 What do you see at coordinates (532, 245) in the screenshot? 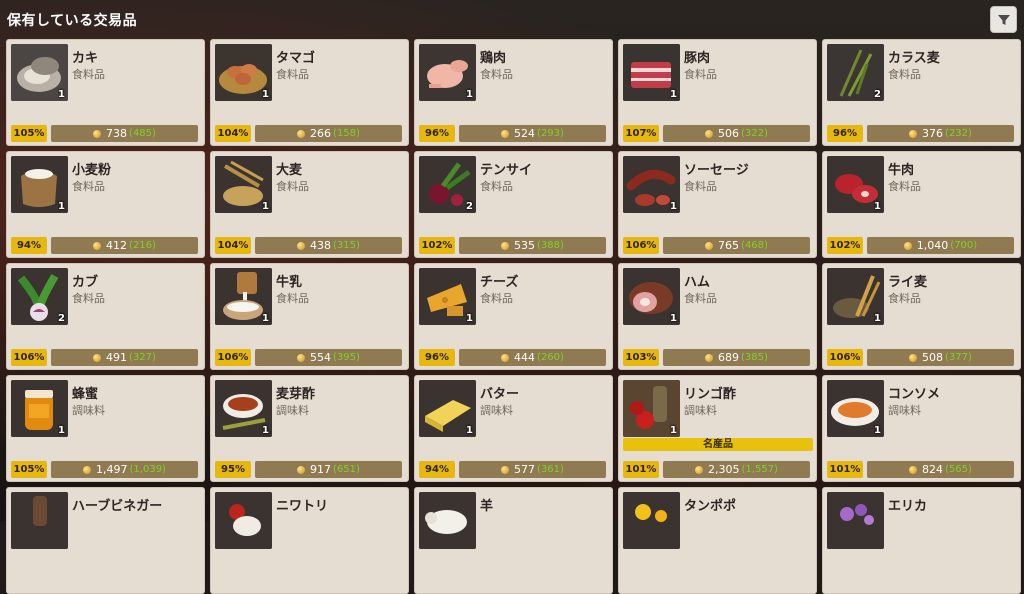
I see `price-bar: 535 (388)` at bounding box center [532, 245].